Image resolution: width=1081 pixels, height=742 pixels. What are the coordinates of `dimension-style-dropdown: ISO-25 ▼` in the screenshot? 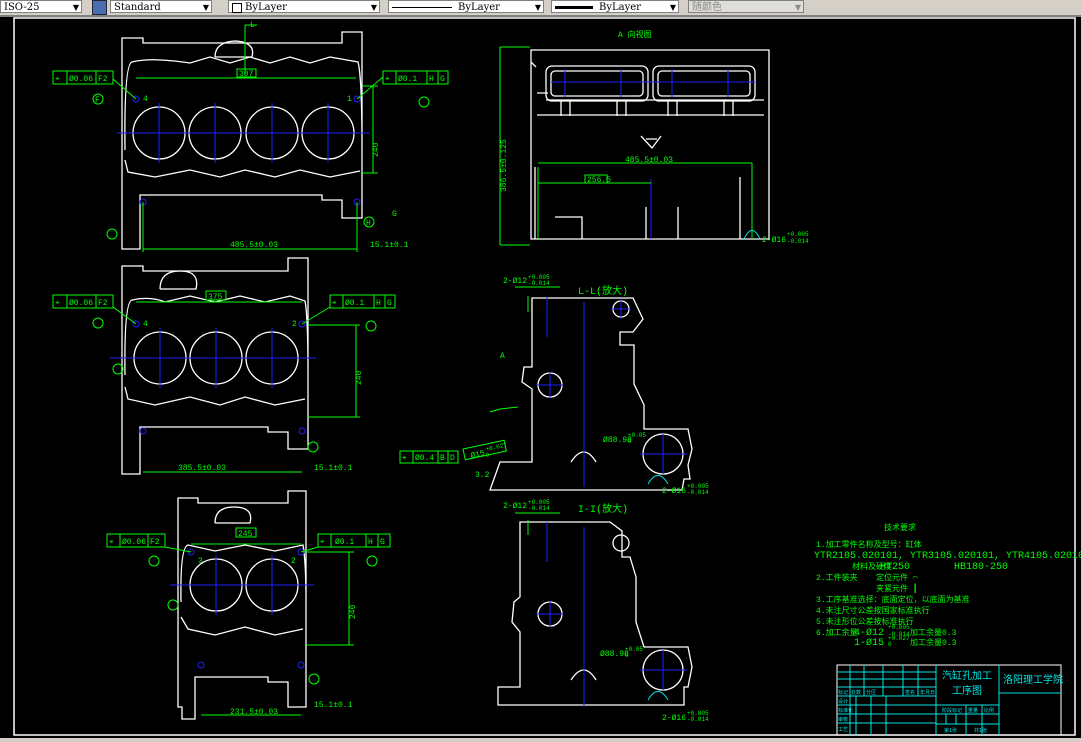 It's located at (41, 6).